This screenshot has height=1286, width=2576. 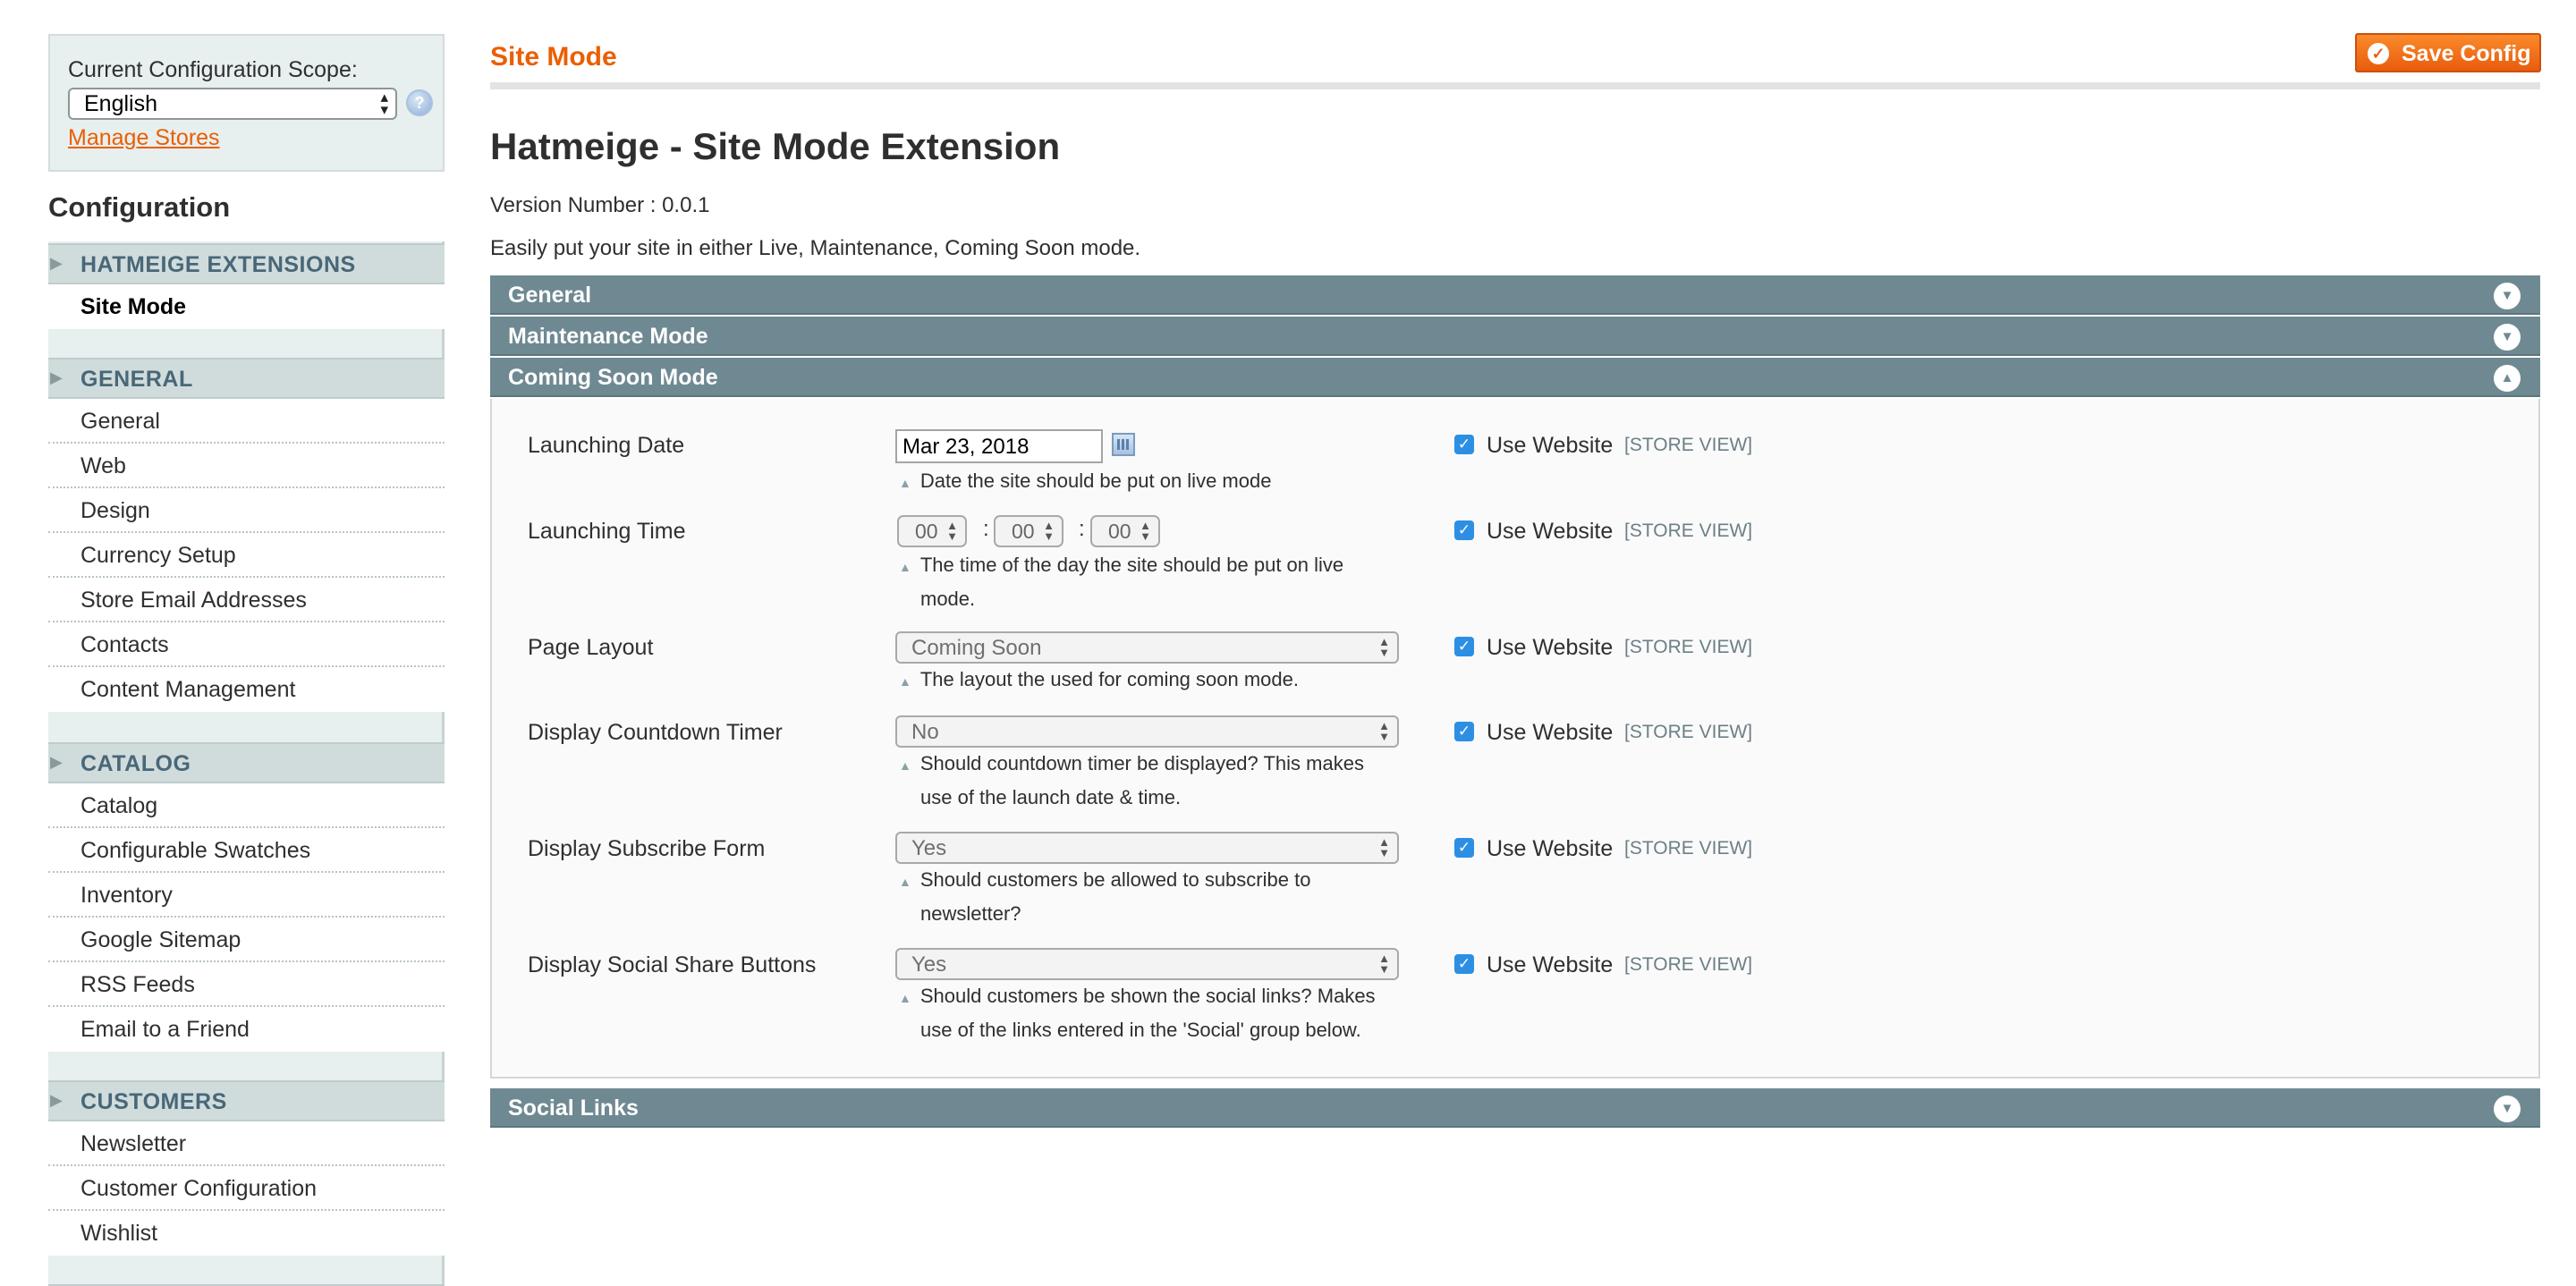 What do you see at coordinates (1515, 377) in the screenshot?
I see `section-coming-soon-mode: Coming Soon Mode ▲` at bounding box center [1515, 377].